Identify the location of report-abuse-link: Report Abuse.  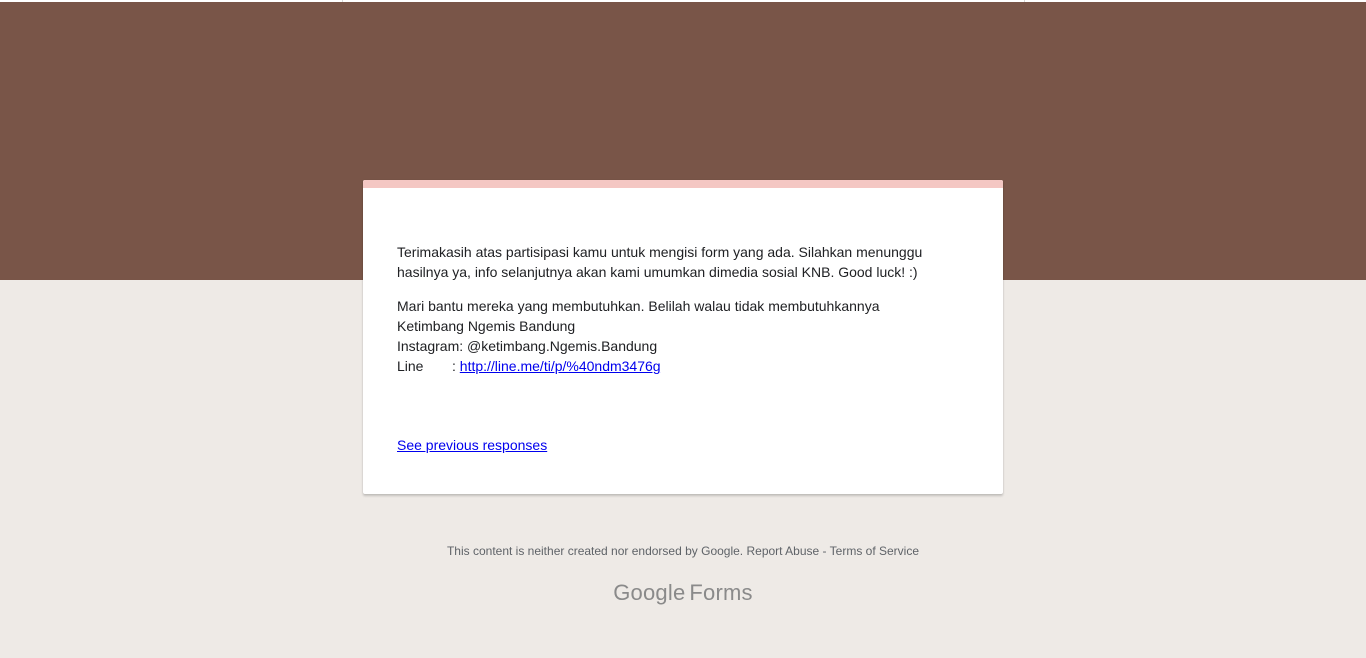
(782, 551).